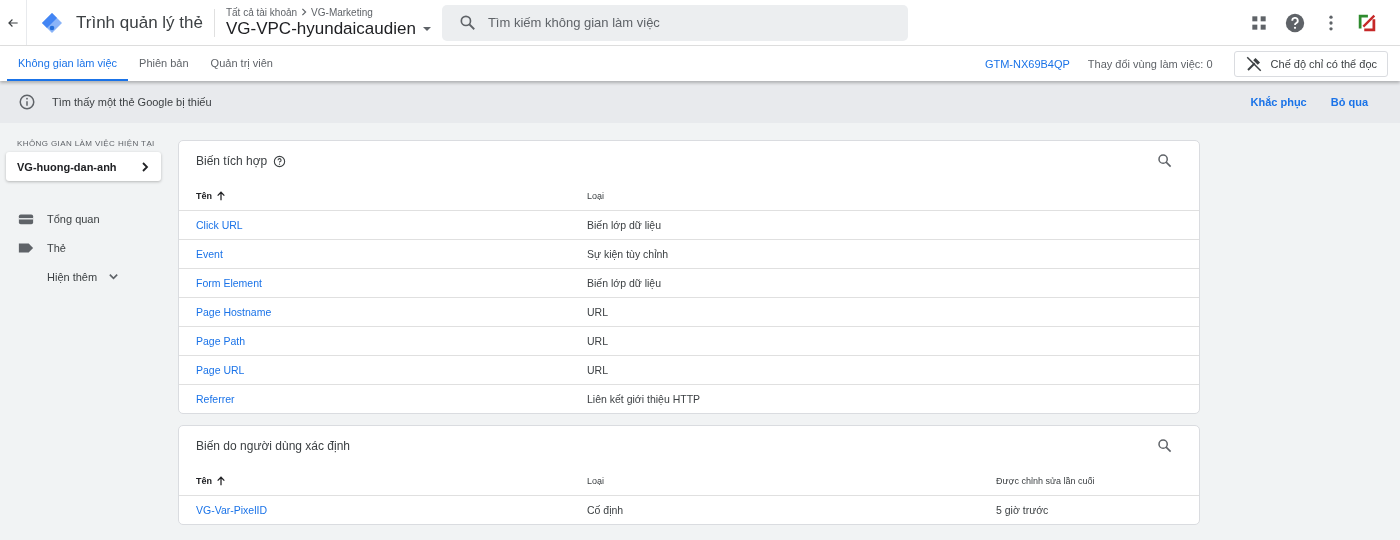  Describe the element at coordinates (86, 143) in the screenshot. I see `section-label: KHÔNG GIAN LÀM VIỆC HIỆN TẠI` at that location.